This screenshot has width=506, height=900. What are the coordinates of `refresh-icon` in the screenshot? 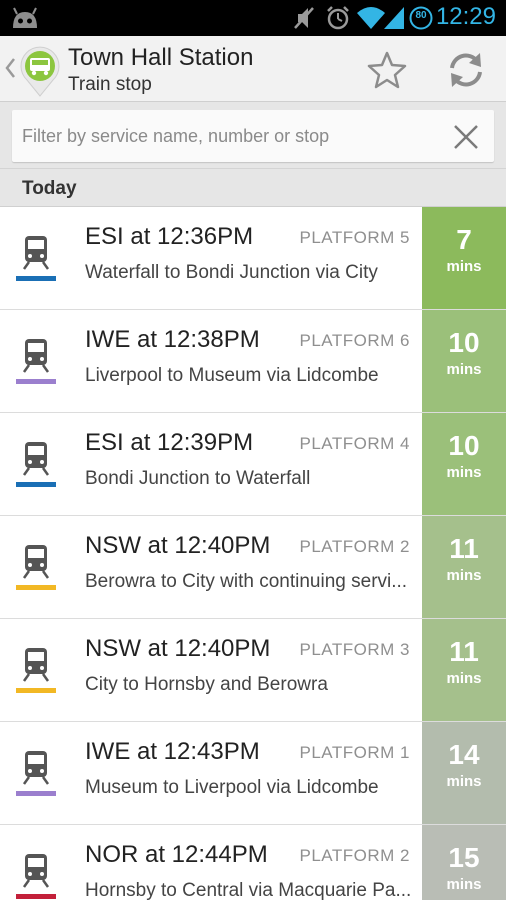 It's located at (466, 70).